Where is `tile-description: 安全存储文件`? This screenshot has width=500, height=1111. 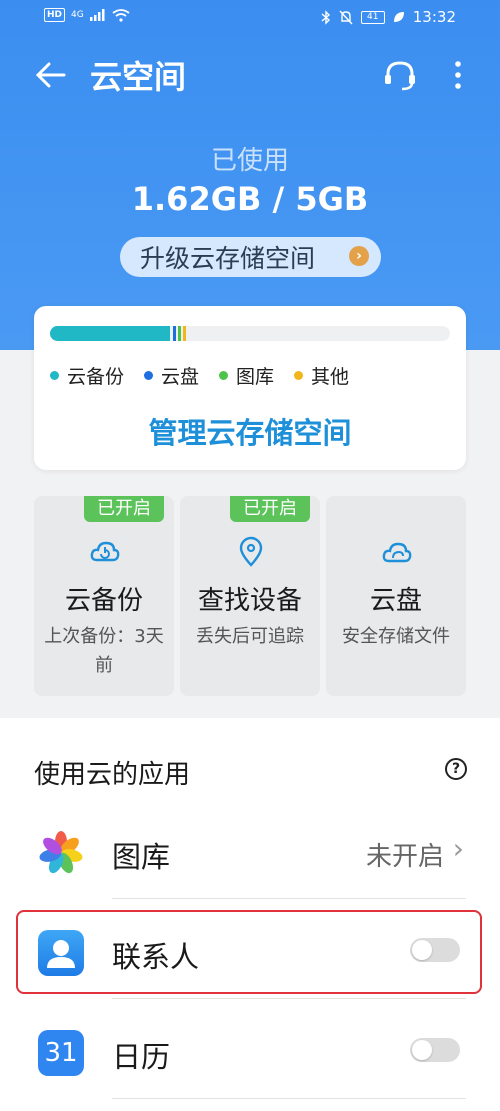 tile-description: 安全存储文件 is located at coordinates (396, 636).